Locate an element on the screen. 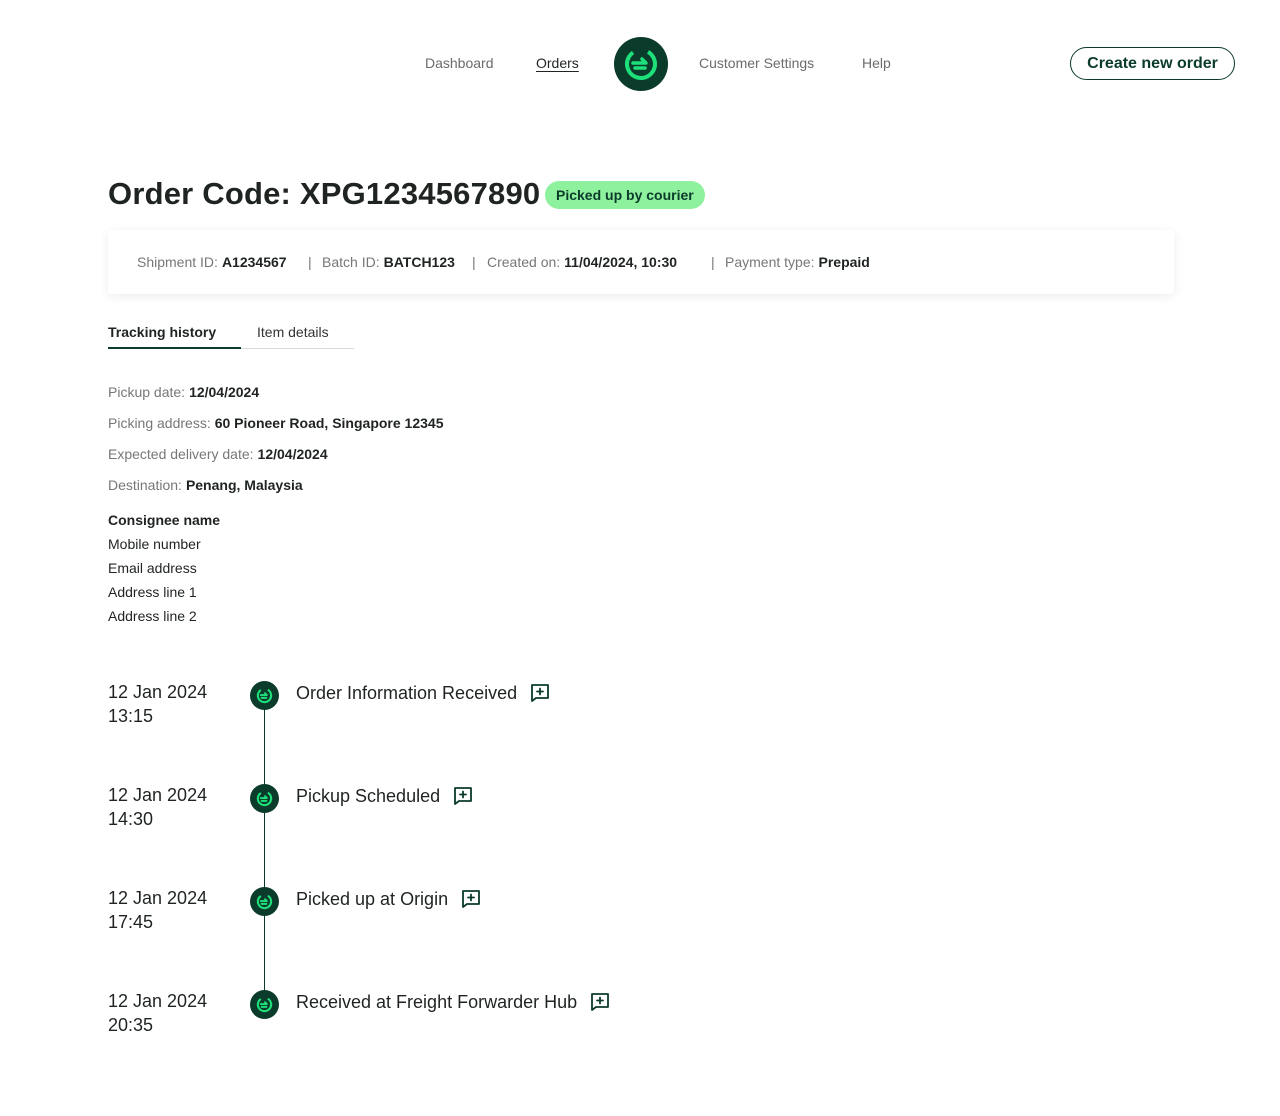  shipment-id-label: Shipment ID: is located at coordinates (177, 262).